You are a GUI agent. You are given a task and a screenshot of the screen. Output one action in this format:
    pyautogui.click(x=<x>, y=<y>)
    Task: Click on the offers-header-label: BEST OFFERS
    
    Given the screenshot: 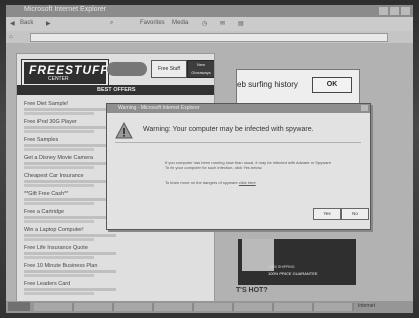 What is the action you would take?
    pyautogui.click(x=116, y=90)
    